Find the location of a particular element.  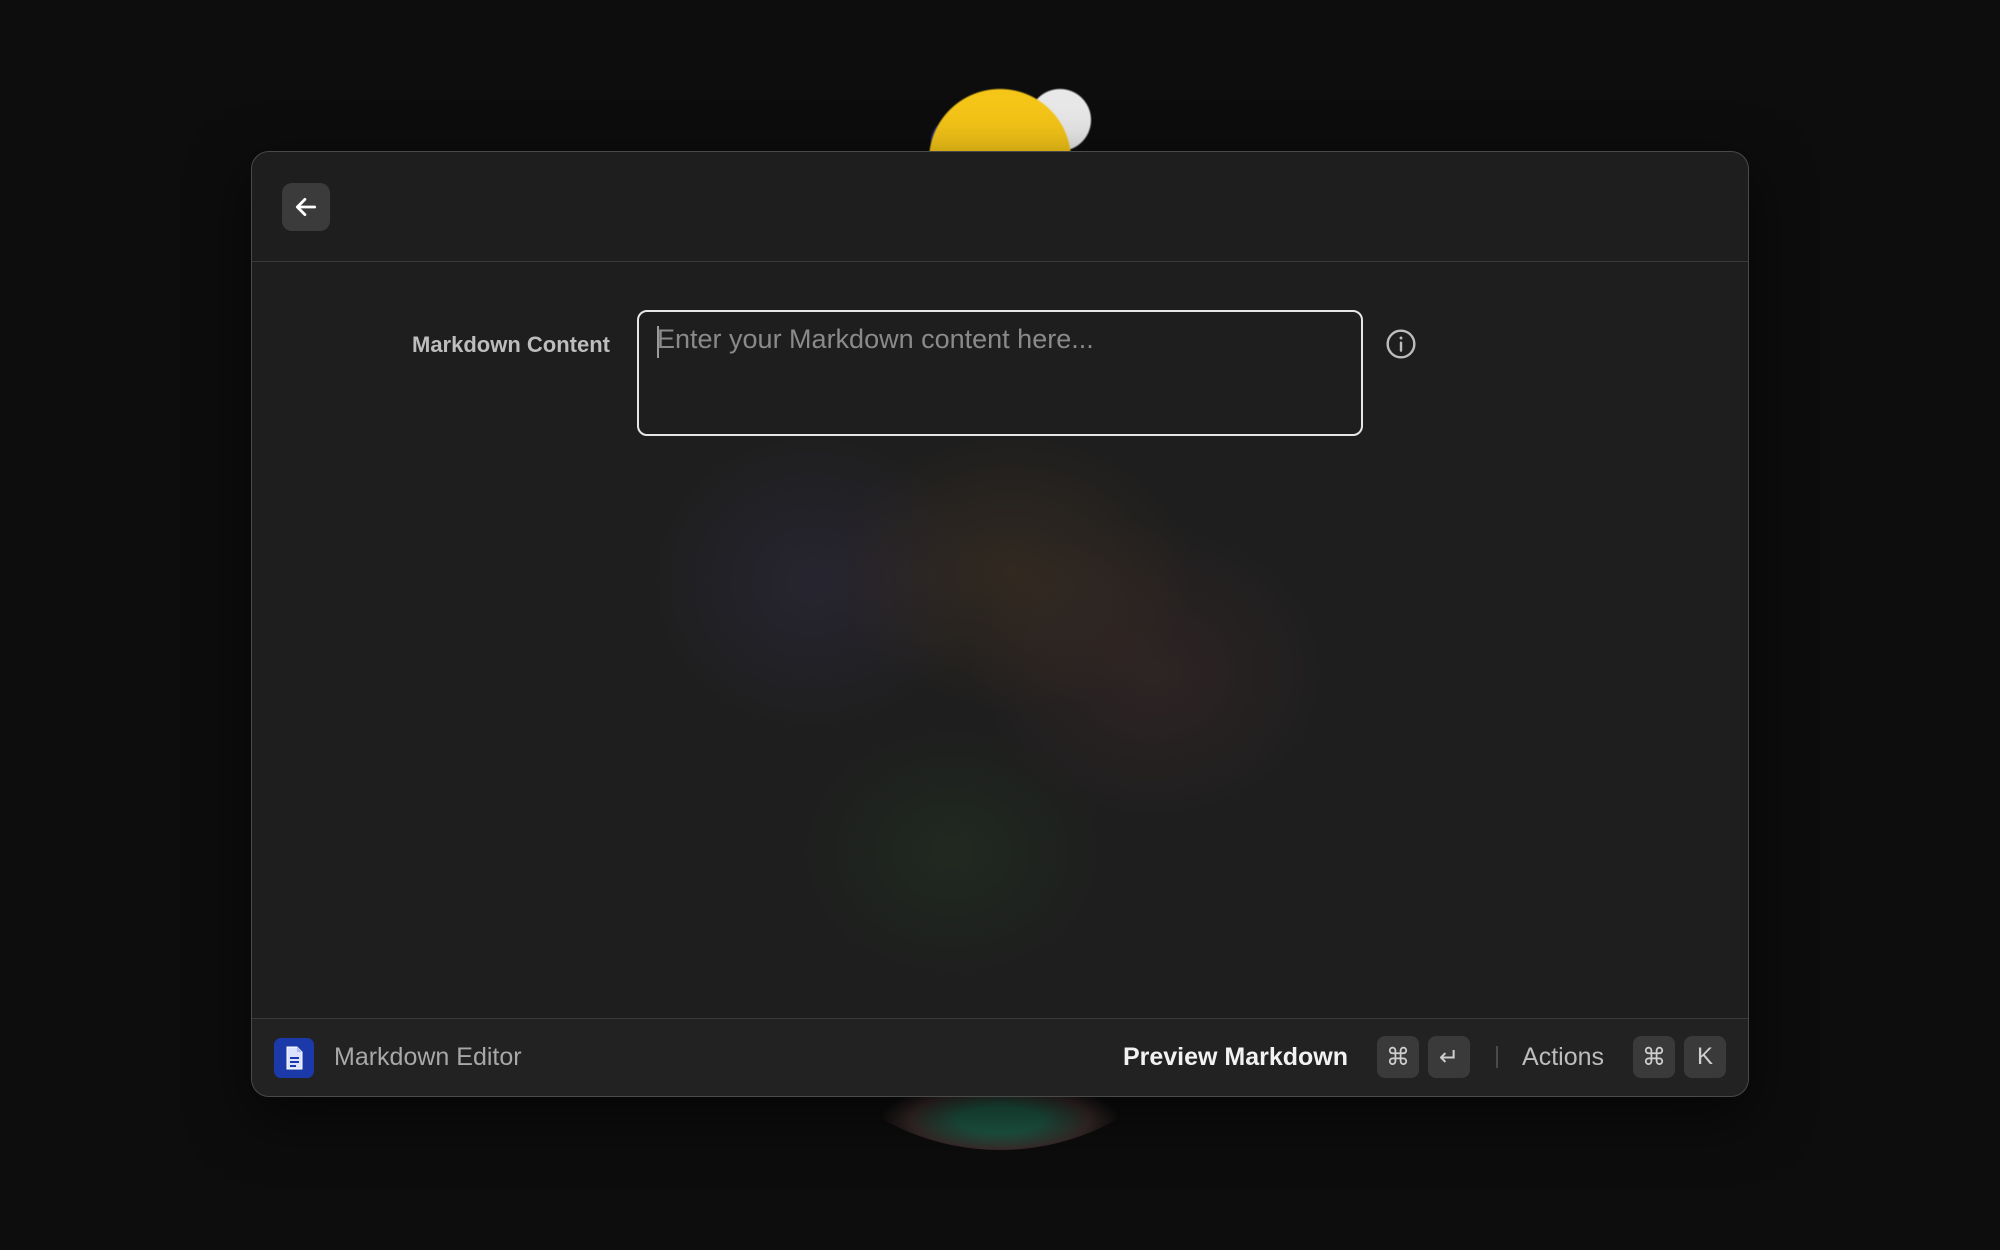

preview-markdown-button: Preview Markdown is located at coordinates (1235, 1057).